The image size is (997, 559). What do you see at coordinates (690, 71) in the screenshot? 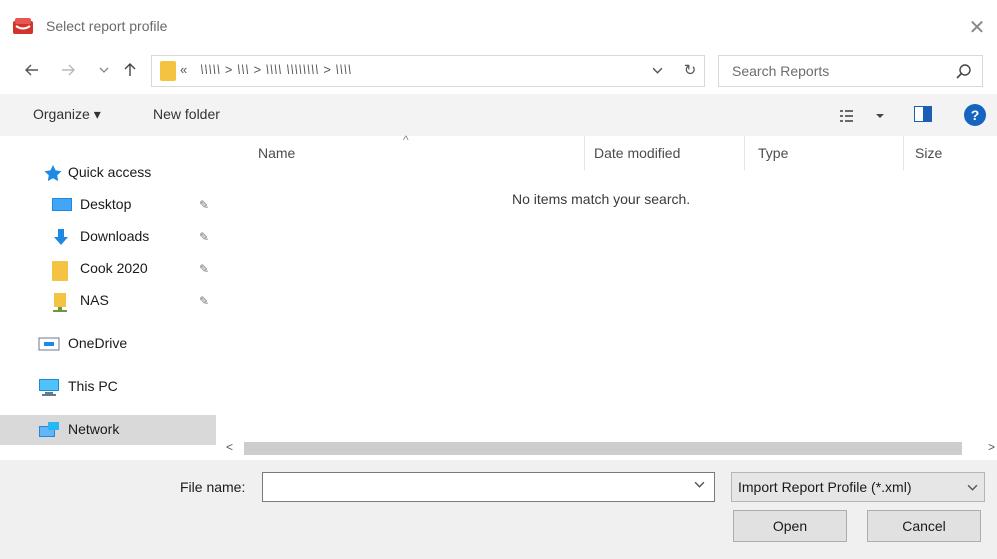
I see `refresh-icon: ↻` at bounding box center [690, 71].